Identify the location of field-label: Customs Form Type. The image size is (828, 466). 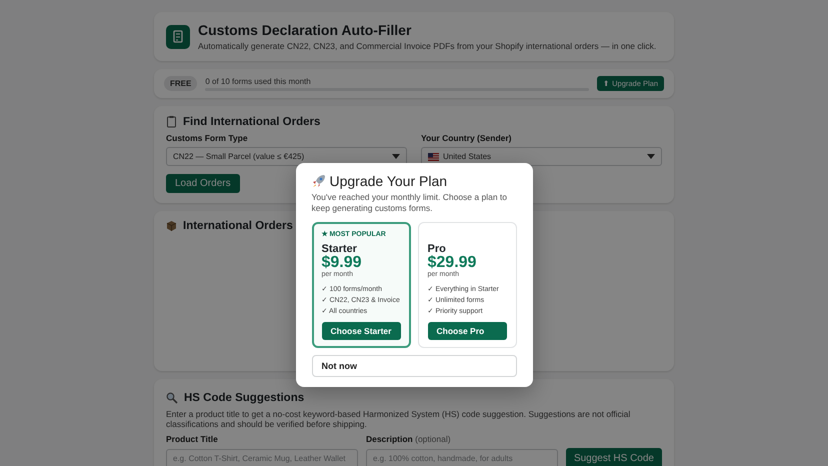
(207, 138).